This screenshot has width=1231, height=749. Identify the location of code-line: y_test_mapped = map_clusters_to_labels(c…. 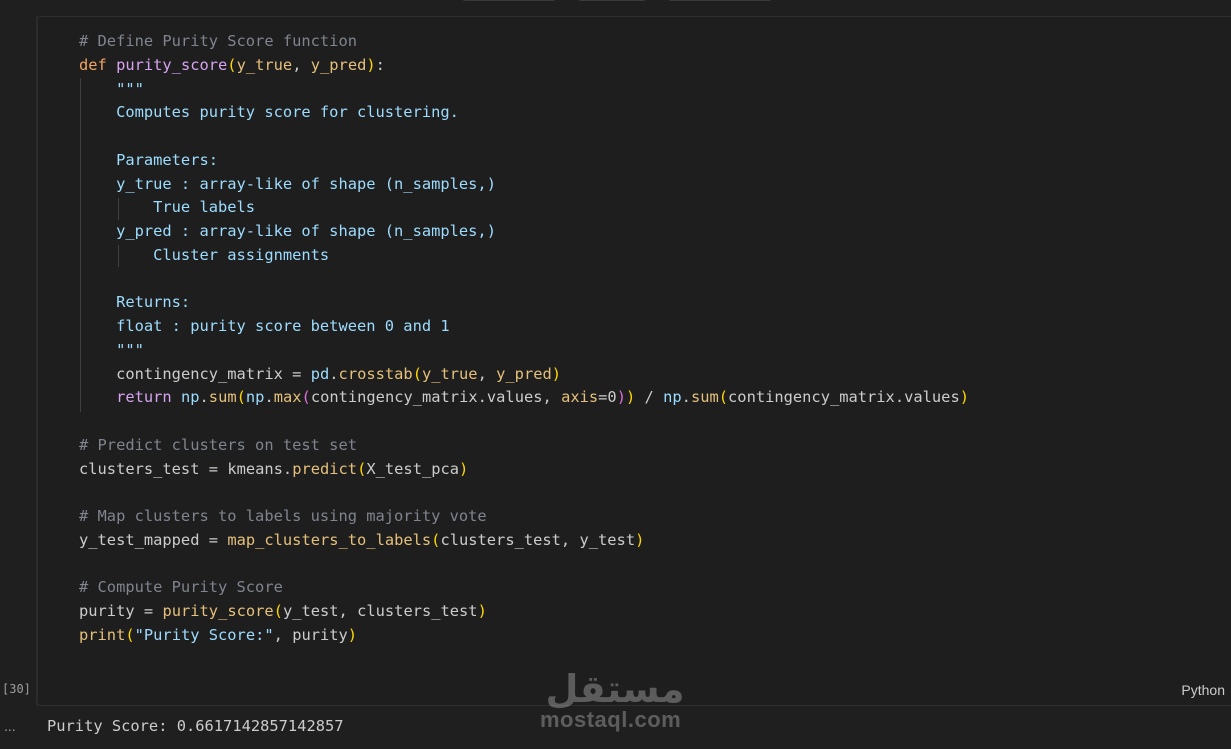
(362, 539).